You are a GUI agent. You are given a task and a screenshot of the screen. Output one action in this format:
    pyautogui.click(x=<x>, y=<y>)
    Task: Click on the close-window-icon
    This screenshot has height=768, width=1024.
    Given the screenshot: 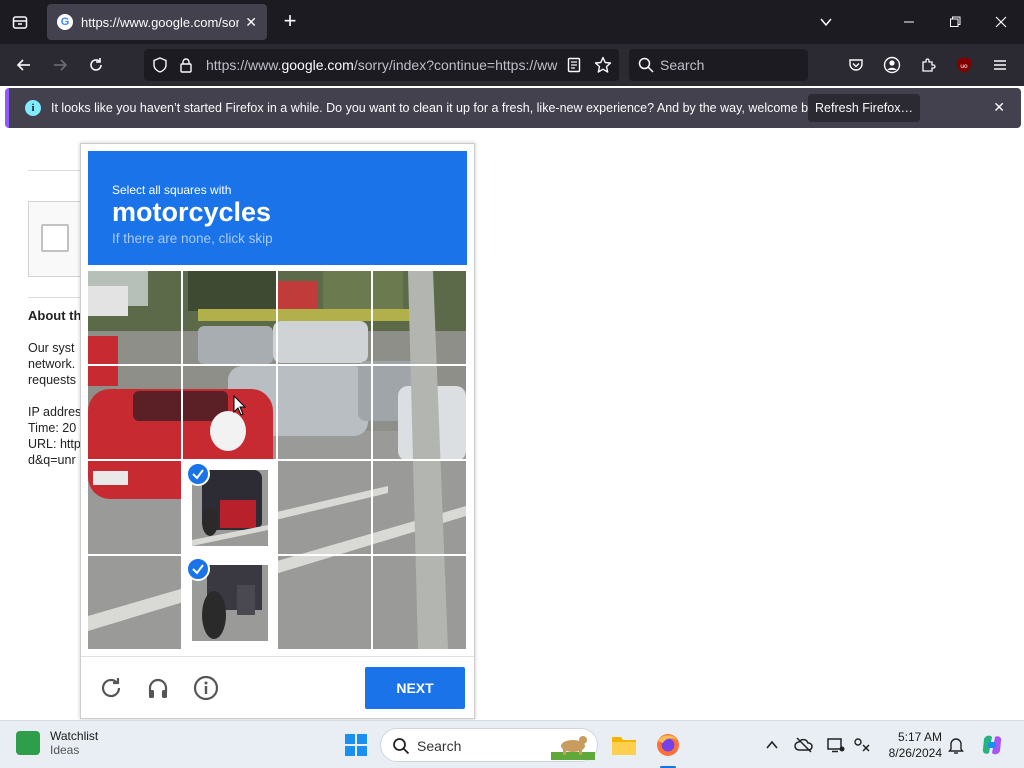 What is the action you would take?
    pyautogui.click(x=1001, y=22)
    